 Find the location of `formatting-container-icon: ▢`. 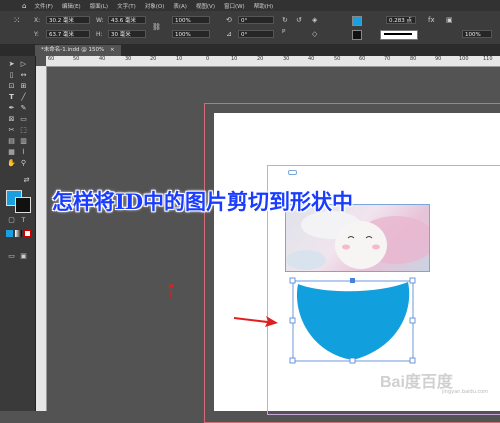

formatting-container-icon: ▢ is located at coordinates (11, 220).